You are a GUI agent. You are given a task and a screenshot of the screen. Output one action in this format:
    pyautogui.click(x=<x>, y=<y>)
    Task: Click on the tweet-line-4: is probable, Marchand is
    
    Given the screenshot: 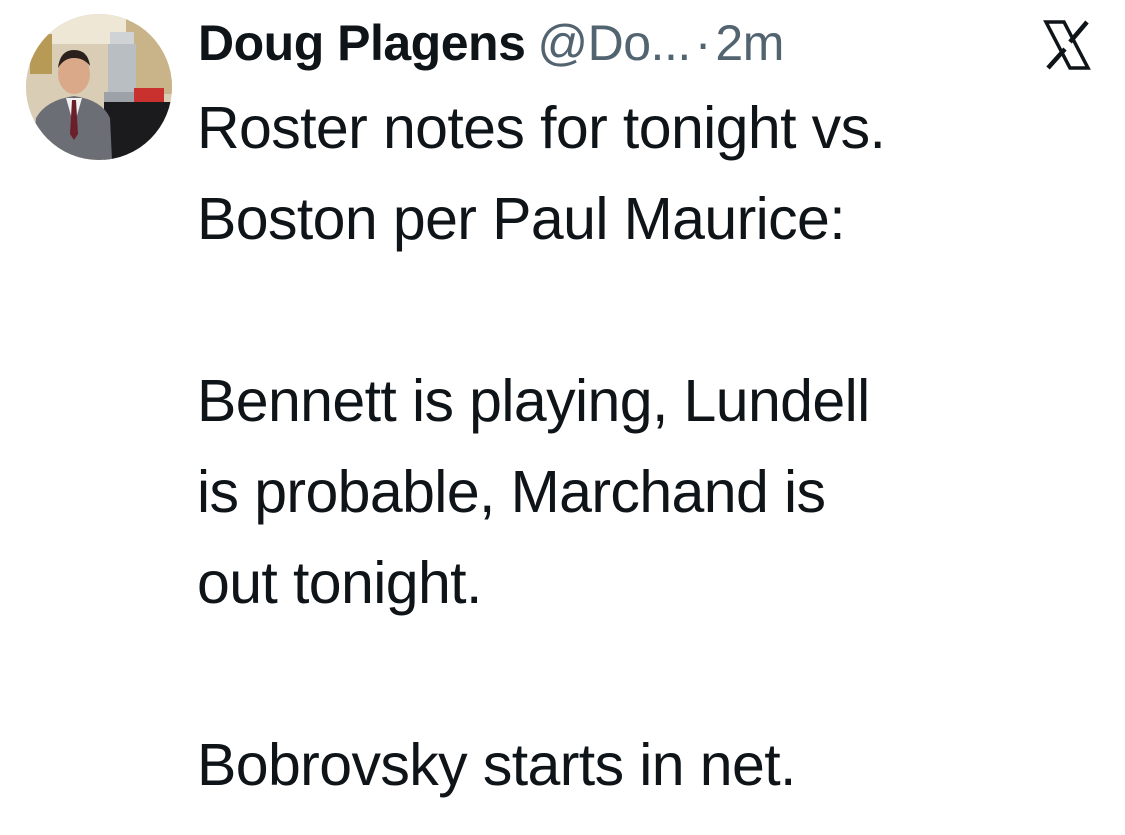 What is the action you would take?
    pyautogui.click(x=511, y=492)
    